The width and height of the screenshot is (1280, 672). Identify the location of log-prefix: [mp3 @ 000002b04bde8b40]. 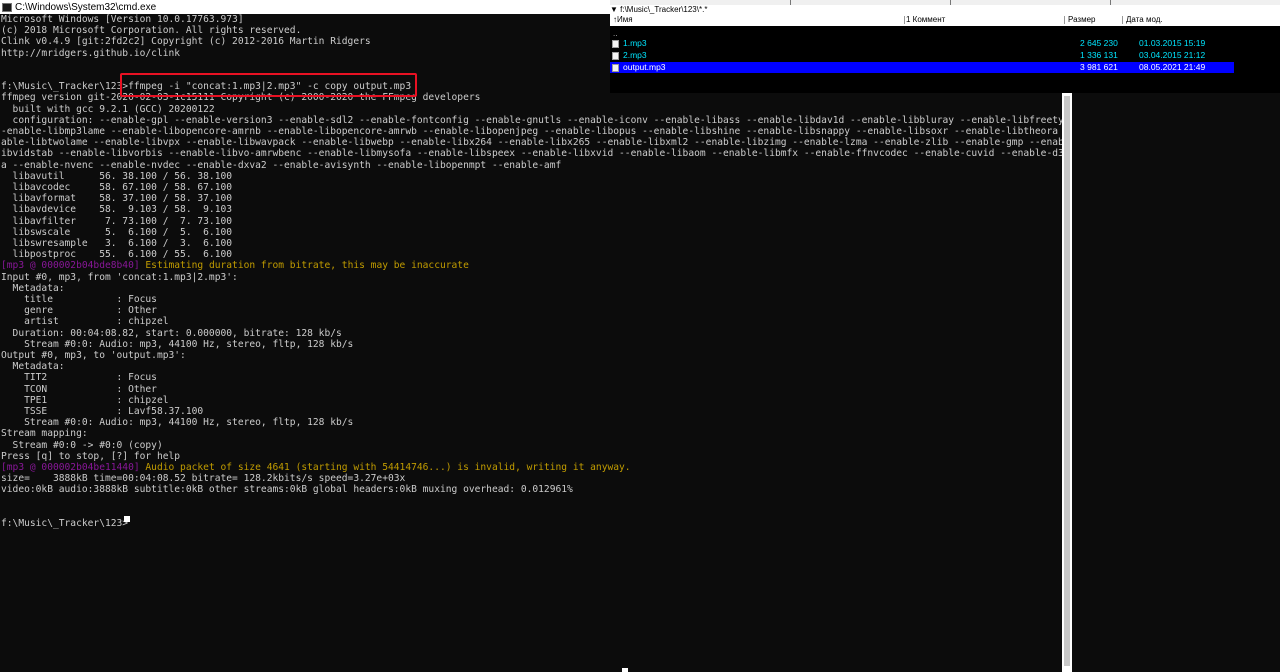
(73, 266).